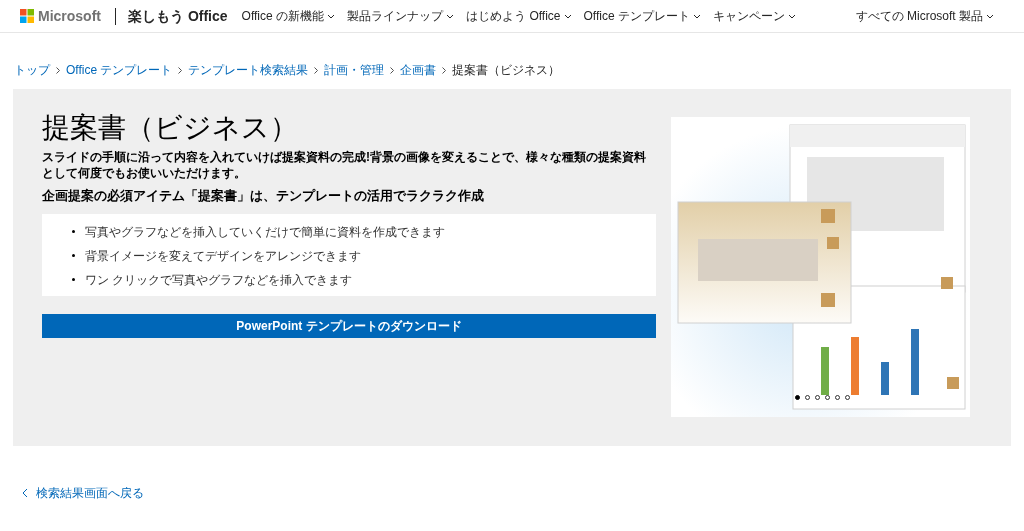  Describe the element at coordinates (27, 16) in the screenshot. I see `microsoft-logo-icon` at that location.